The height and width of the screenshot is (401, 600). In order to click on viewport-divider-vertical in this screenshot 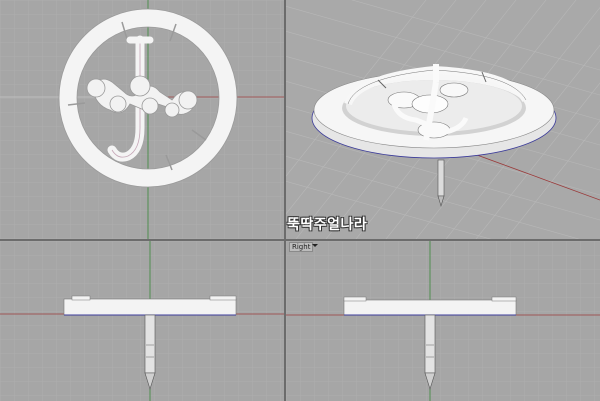, I will do `click(285, 200)`.